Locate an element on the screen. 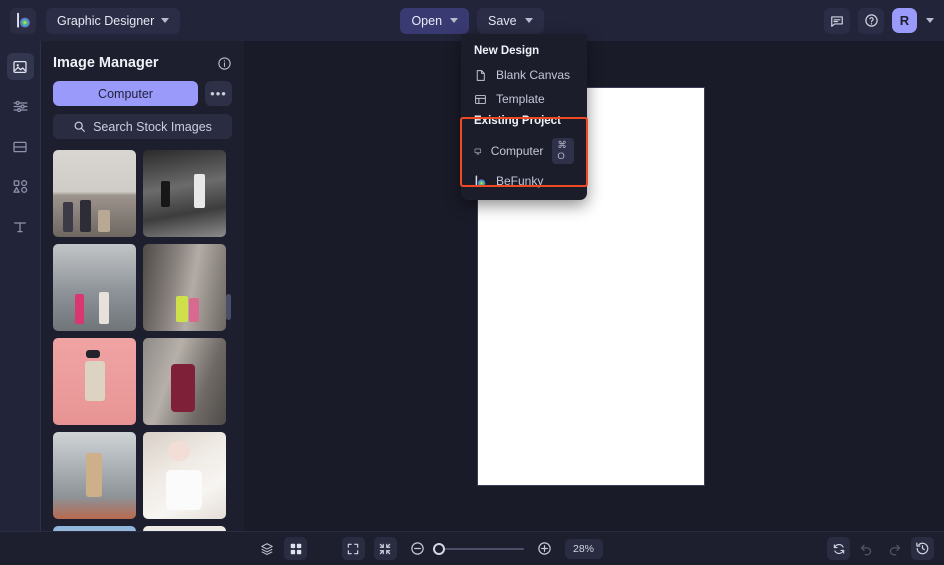 This screenshot has height=565, width=944. reset-icon is located at coordinates (838, 548).